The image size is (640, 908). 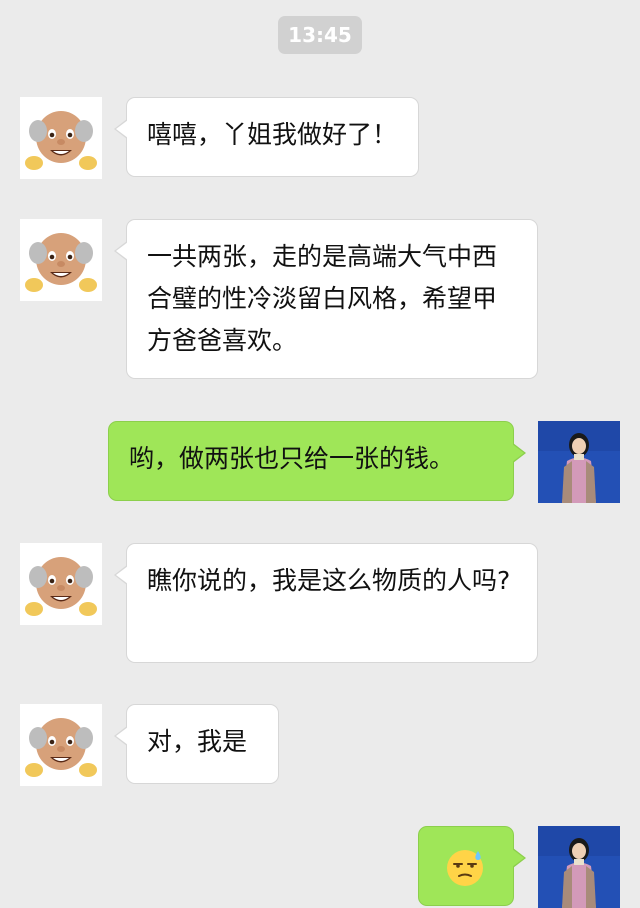 What do you see at coordinates (326, 603) in the screenshot?
I see `incoming-message-bubble: 瞧你说的，我是这么物质的人吗?` at bounding box center [326, 603].